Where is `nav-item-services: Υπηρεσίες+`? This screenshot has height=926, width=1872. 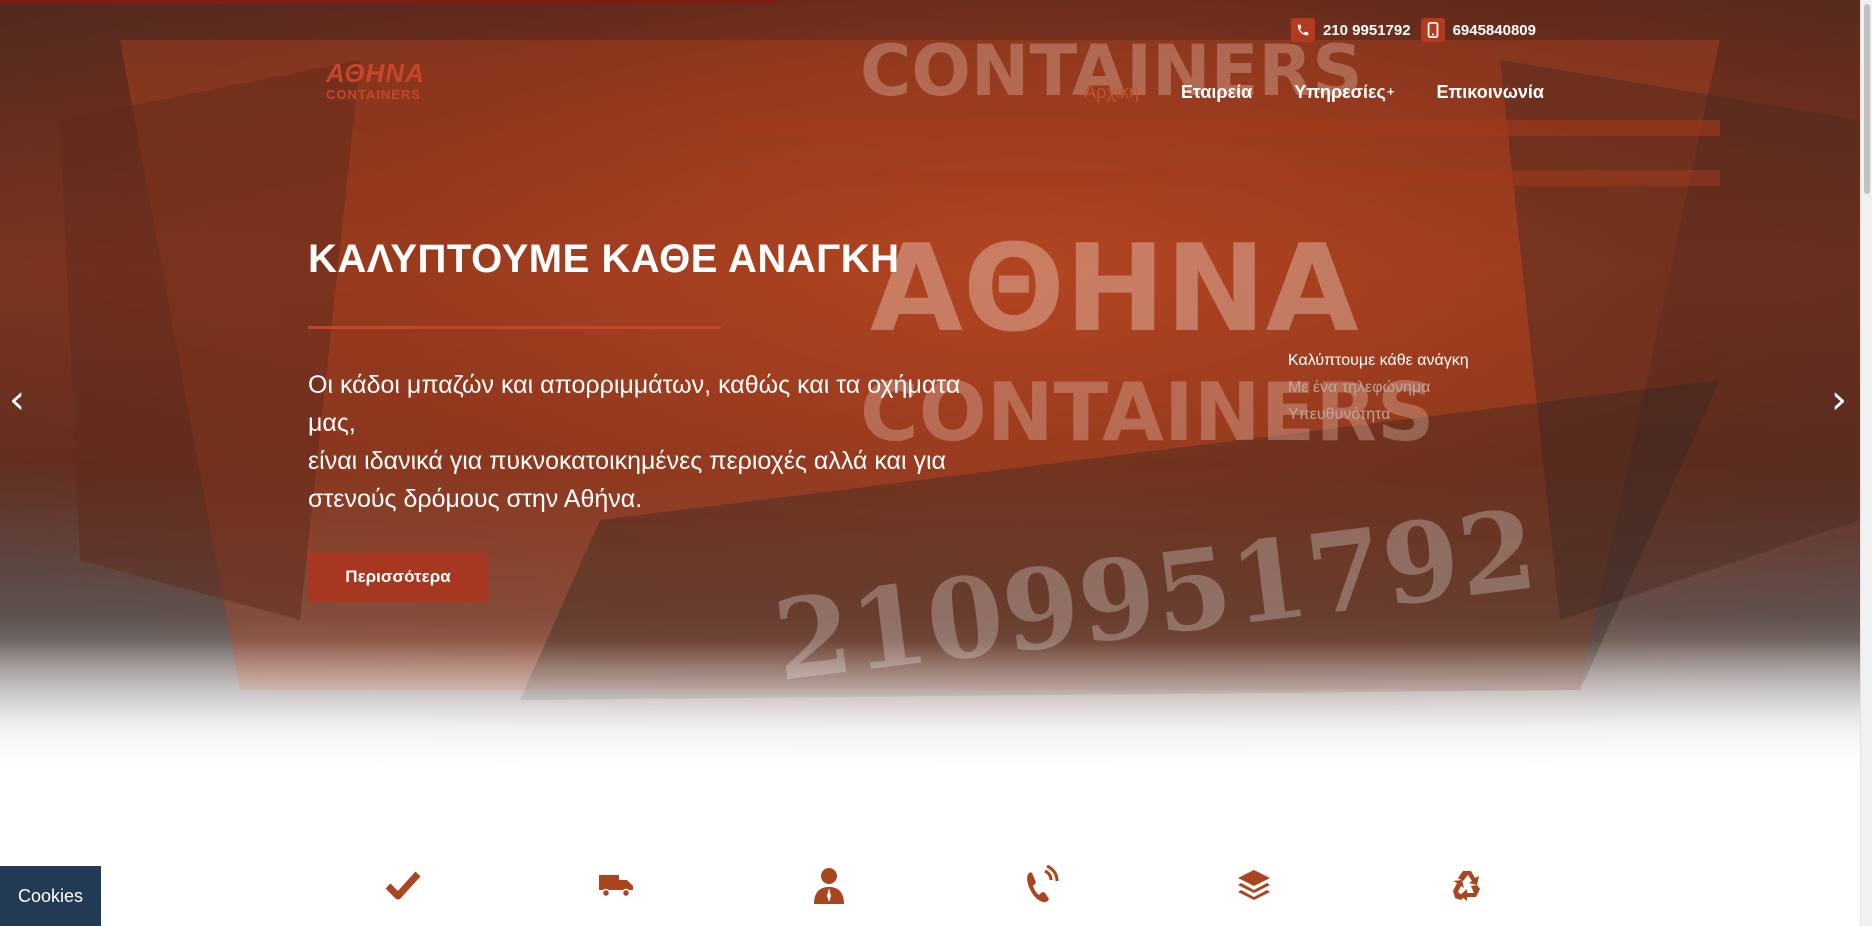
nav-item-services: Υπηρεσίες+ is located at coordinates (1344, 92).